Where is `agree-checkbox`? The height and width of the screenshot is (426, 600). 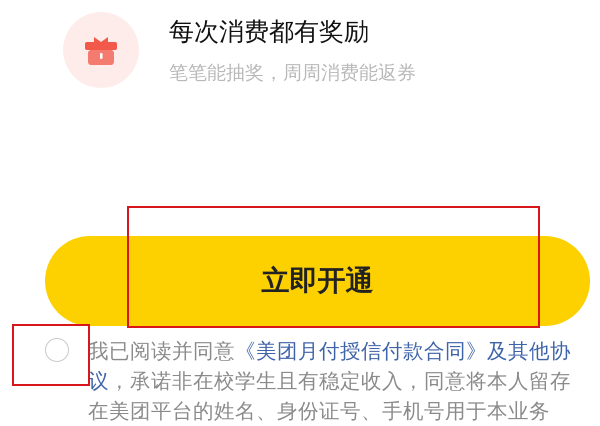
agree-checkbox is located at coordinates (57, 350).